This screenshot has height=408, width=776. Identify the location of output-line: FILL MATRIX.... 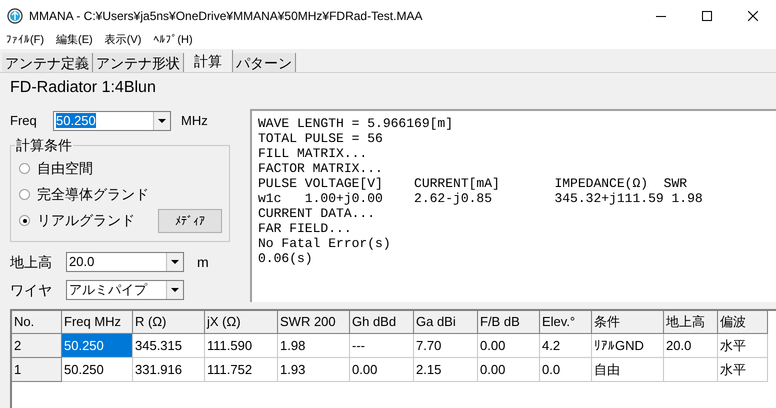
(313, 153).